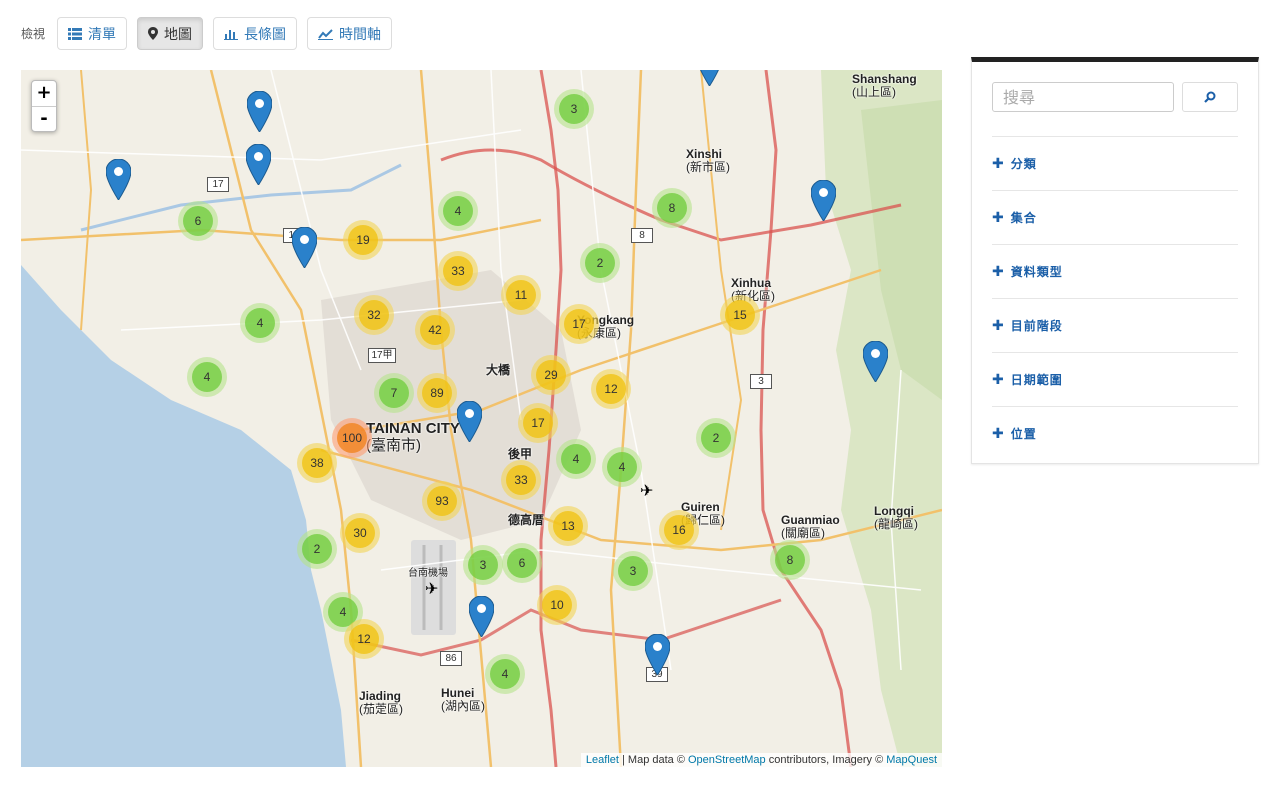 The image size is (1280, 786). I want to click on line-chart-icon, so click(326, 34).